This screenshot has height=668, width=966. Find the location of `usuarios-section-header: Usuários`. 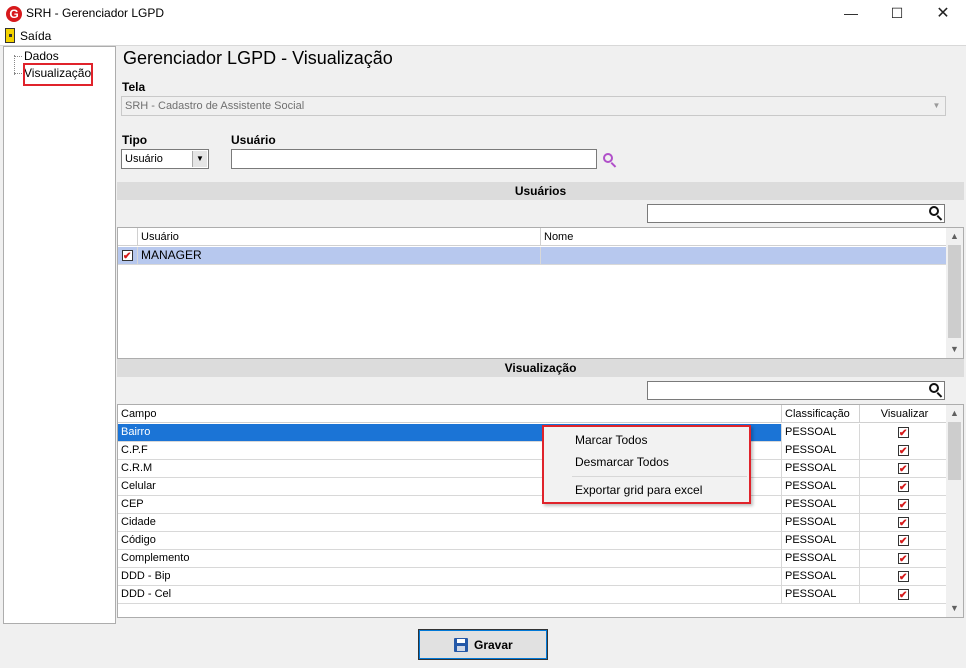

usuarios-section-header: Usuários is located at coordinates (540, 191).